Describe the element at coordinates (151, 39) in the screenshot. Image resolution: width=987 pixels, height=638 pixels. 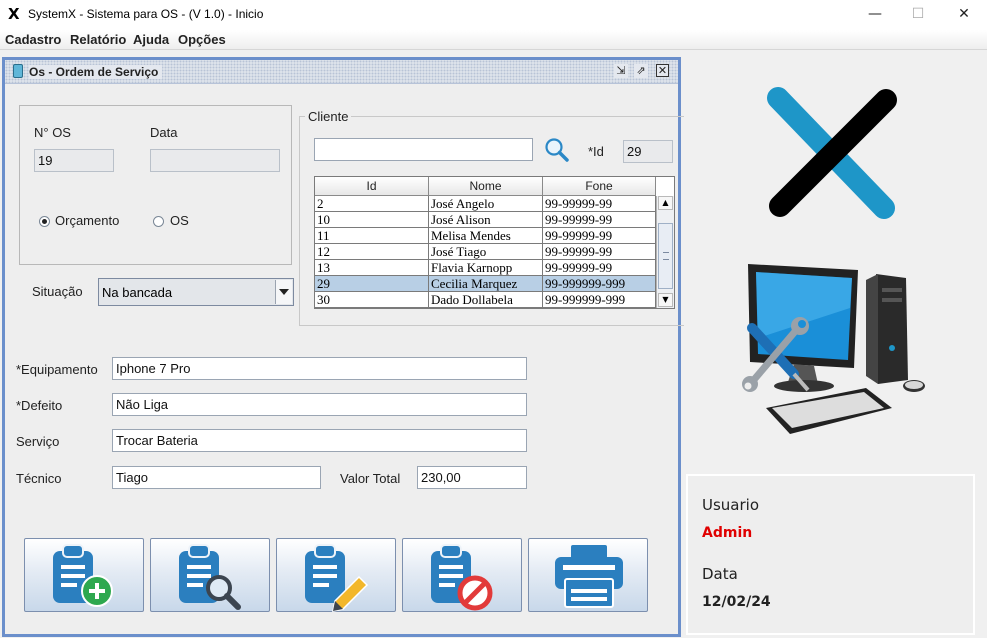
I see `menu-ajuda: Ajuda` at that location.